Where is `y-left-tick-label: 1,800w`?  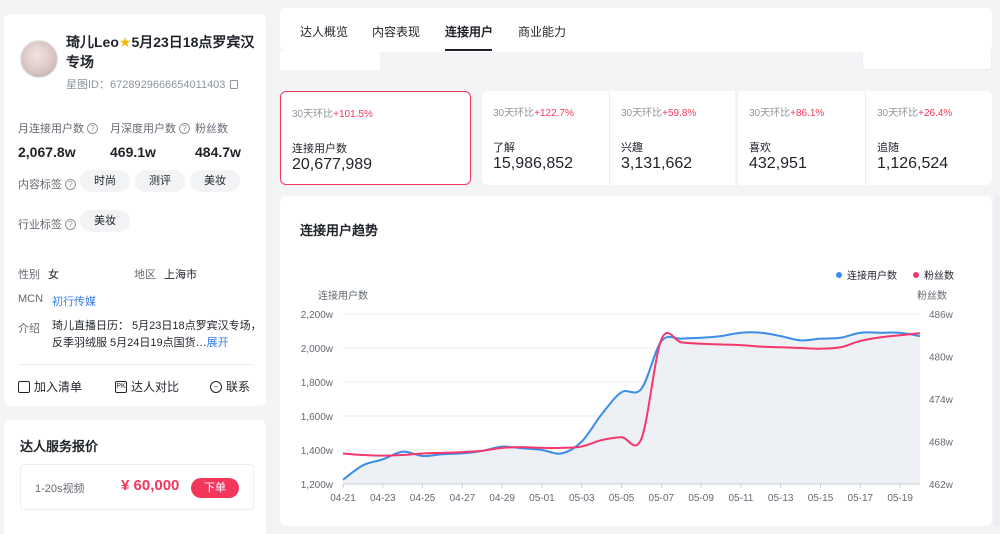
y-left-tick-label: 1,800w is located at coordinates (317, 383).